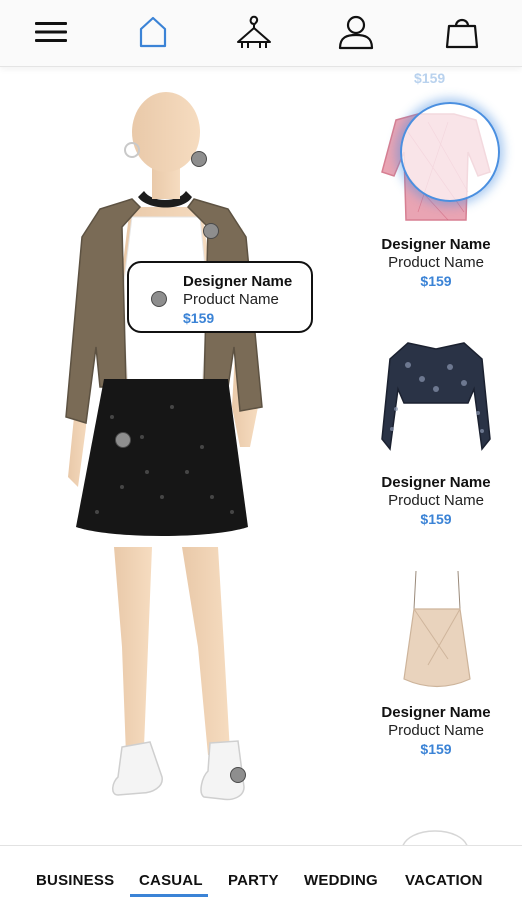 The width and height of the screenshot is (522, 909). What do you see at coordinates (171, 880) in the screenshot?
I see `tab-casual: CASUAL` at bounding box center [171, 880].